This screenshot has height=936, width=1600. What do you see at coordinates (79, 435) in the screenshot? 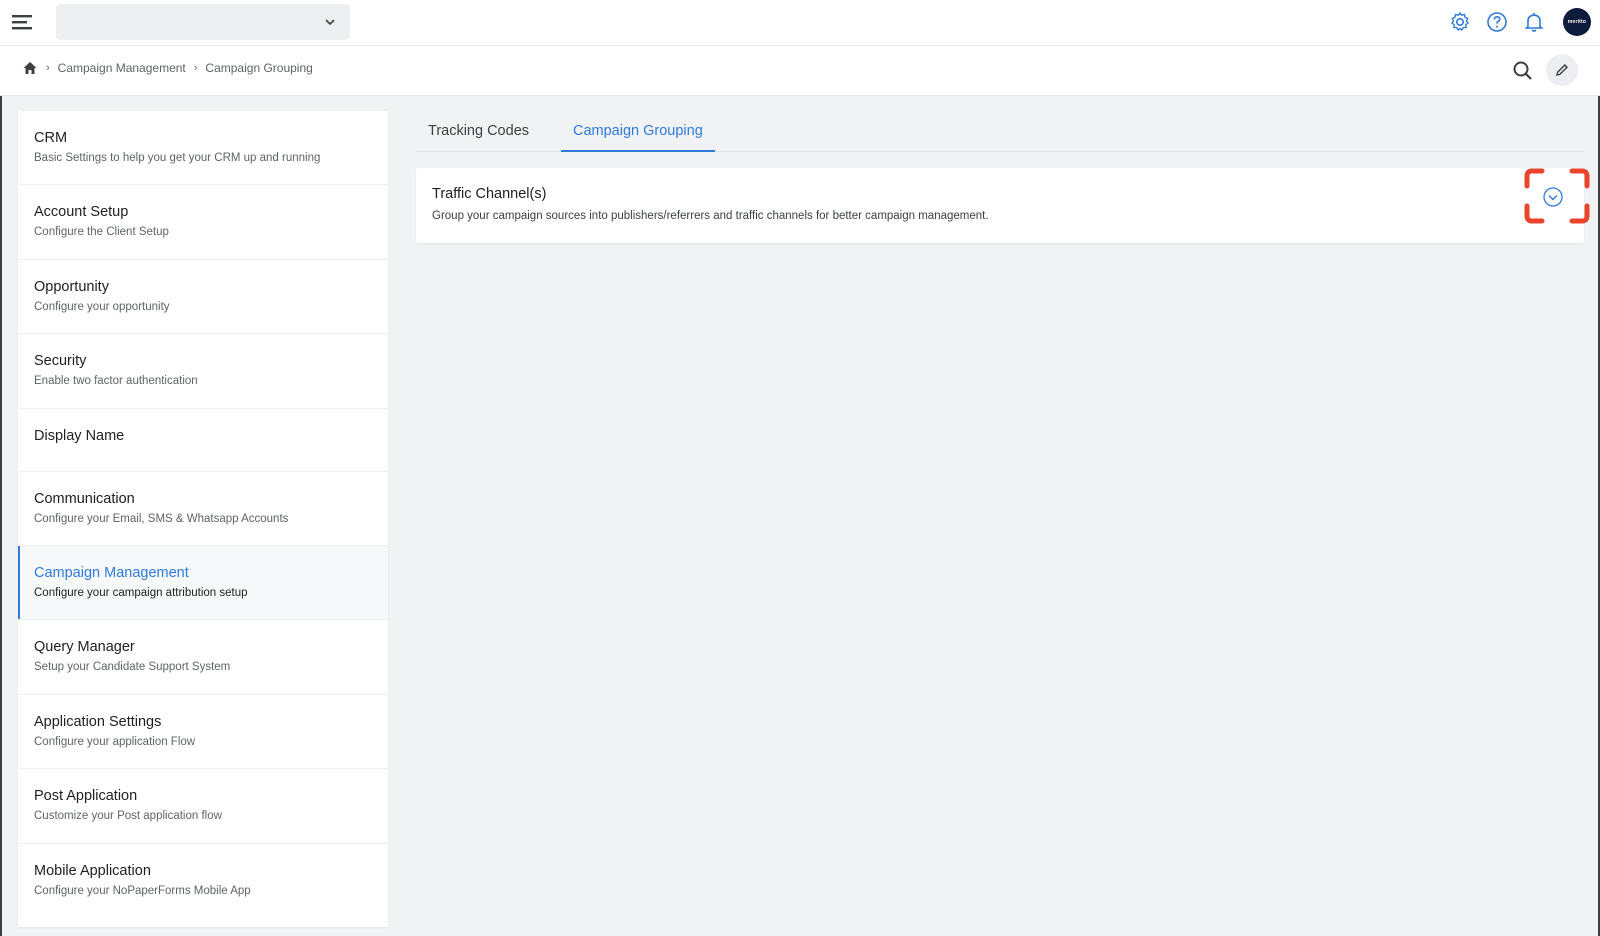
I see `sidebar-item-title: Display Name` at bounding box center [79, 435].